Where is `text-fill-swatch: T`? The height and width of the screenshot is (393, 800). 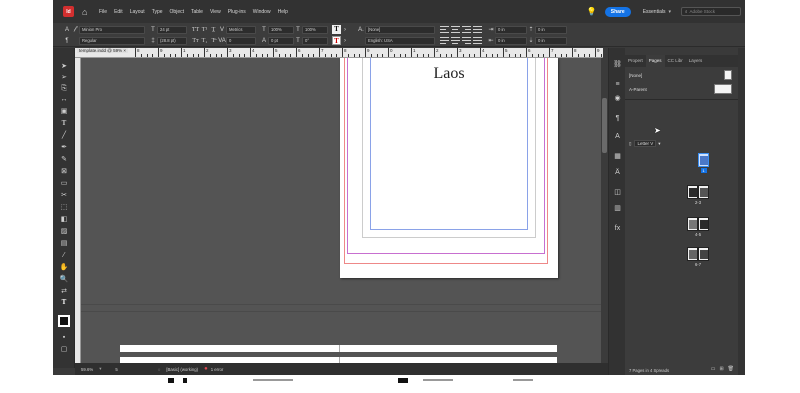 text-fill-swatch: T is located at coordinates (336, 29).